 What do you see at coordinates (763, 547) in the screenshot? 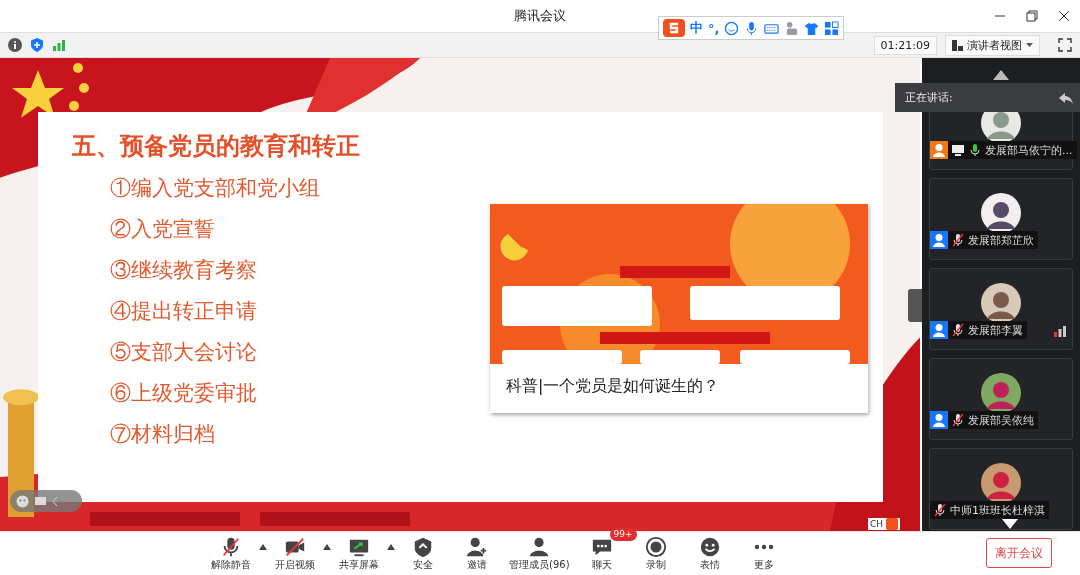
I see `more-icon` at bounding box center [763, 547].